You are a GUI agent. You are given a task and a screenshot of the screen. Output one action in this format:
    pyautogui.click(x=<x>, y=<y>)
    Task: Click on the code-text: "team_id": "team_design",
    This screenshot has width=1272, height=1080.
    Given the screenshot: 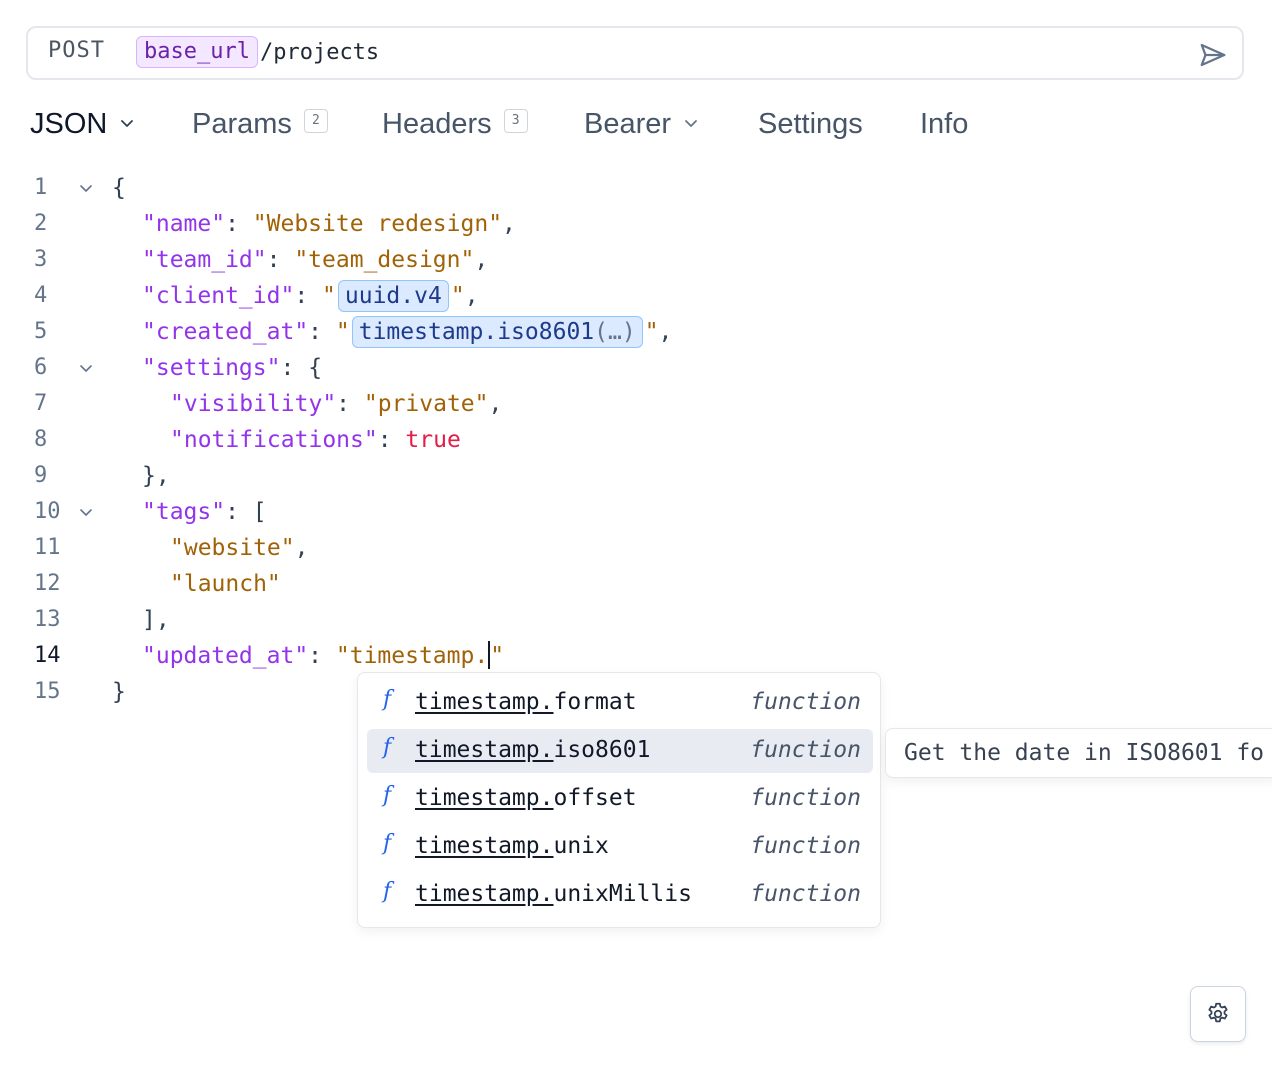 What is the action you would take?
    pyautogui.click(x=315, y=260)
    